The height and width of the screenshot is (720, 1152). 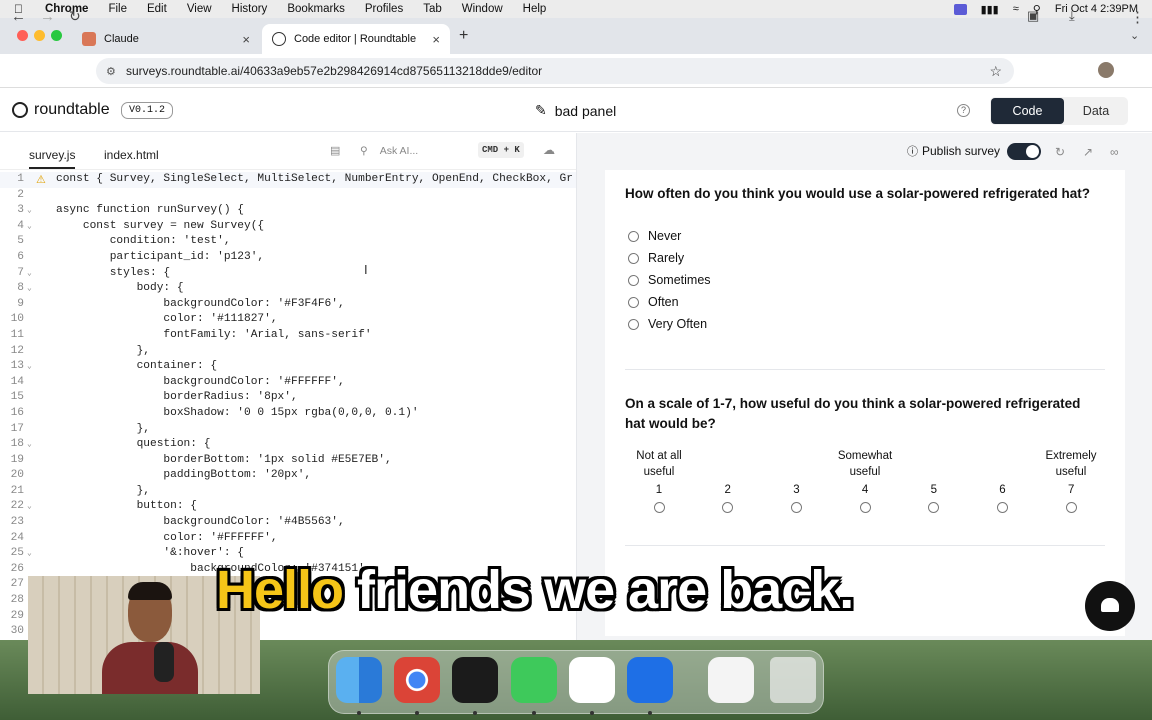 I want to click on code-line: 13 ⌄ container: {, so click(x=288, y=367).